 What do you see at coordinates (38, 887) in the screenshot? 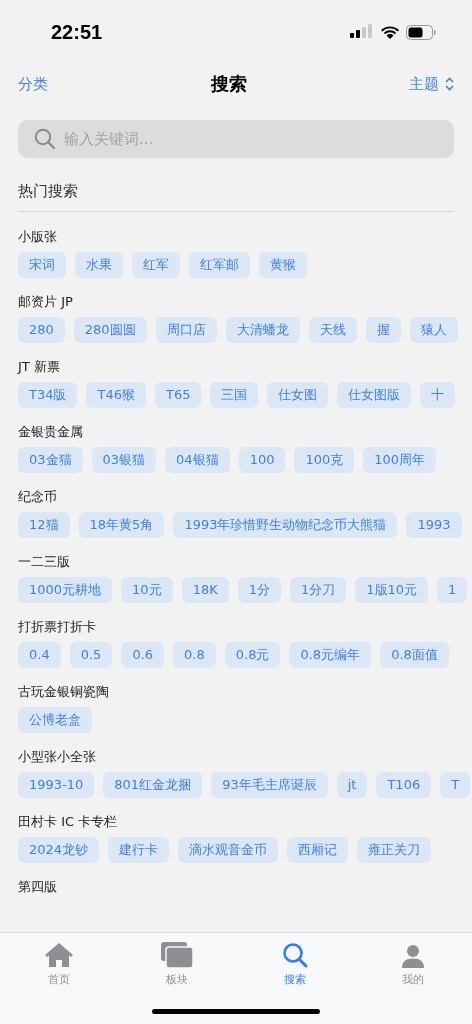
I see `group-heading: 第四版` at bounding box center [38, 887].